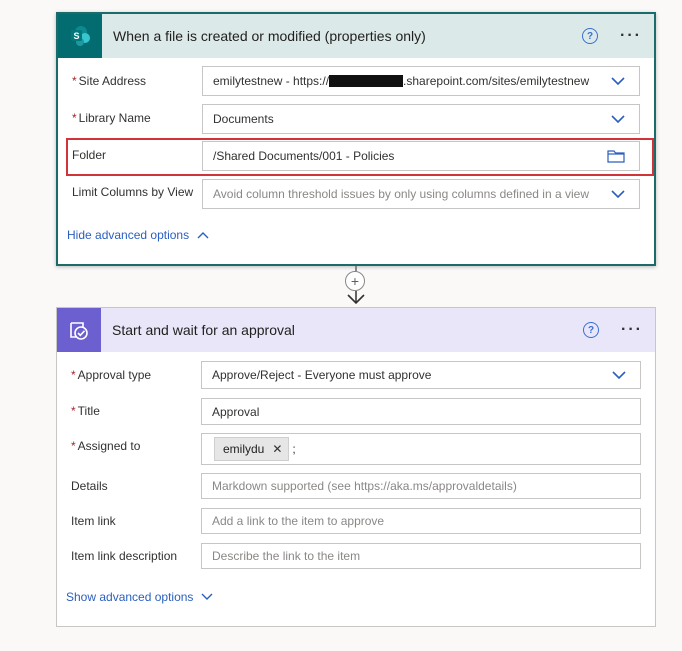 The height and width of the screenshot is (651, 682). What do you see at coordinates (89, 155) in the screenshot?
I see `folder-label: Folder` at bounding box center [89, 155].